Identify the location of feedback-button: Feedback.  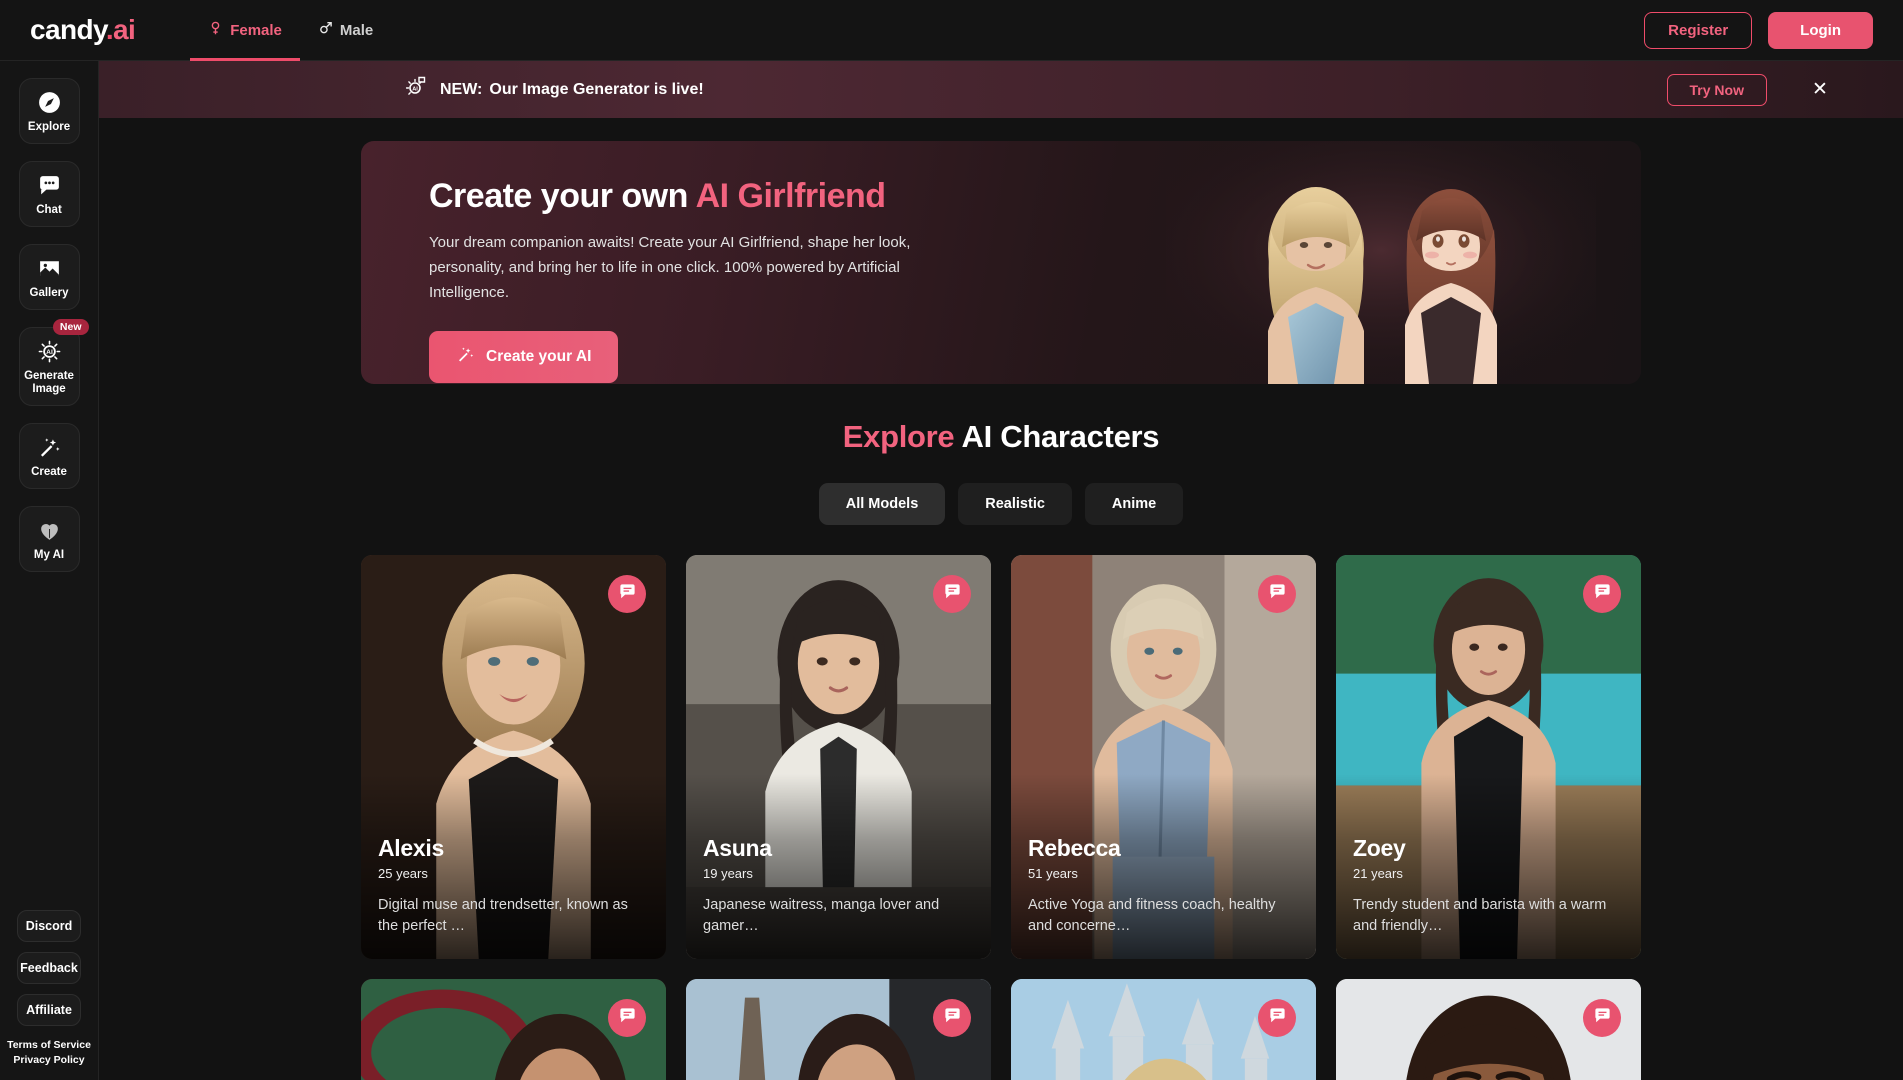
(49, 968).